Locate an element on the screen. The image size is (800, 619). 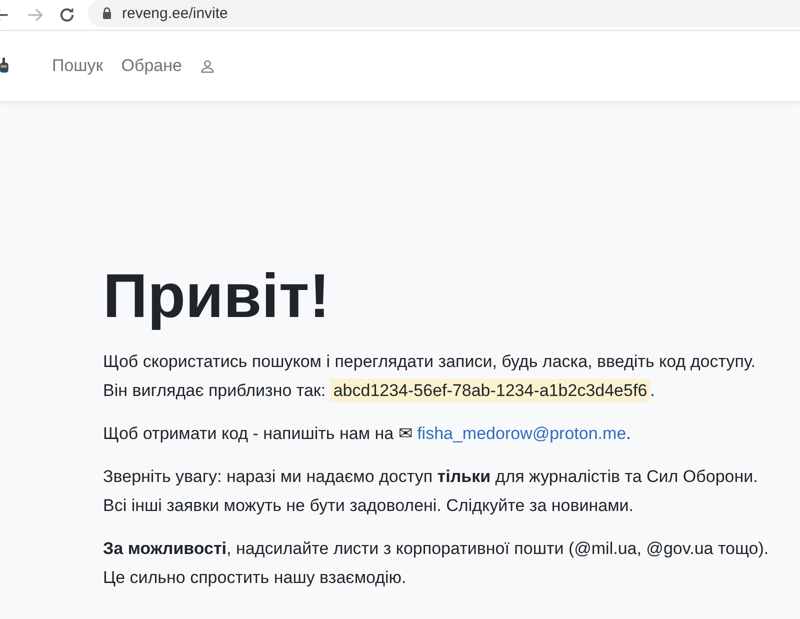
lock-icon is located at coordinates (107, 13).